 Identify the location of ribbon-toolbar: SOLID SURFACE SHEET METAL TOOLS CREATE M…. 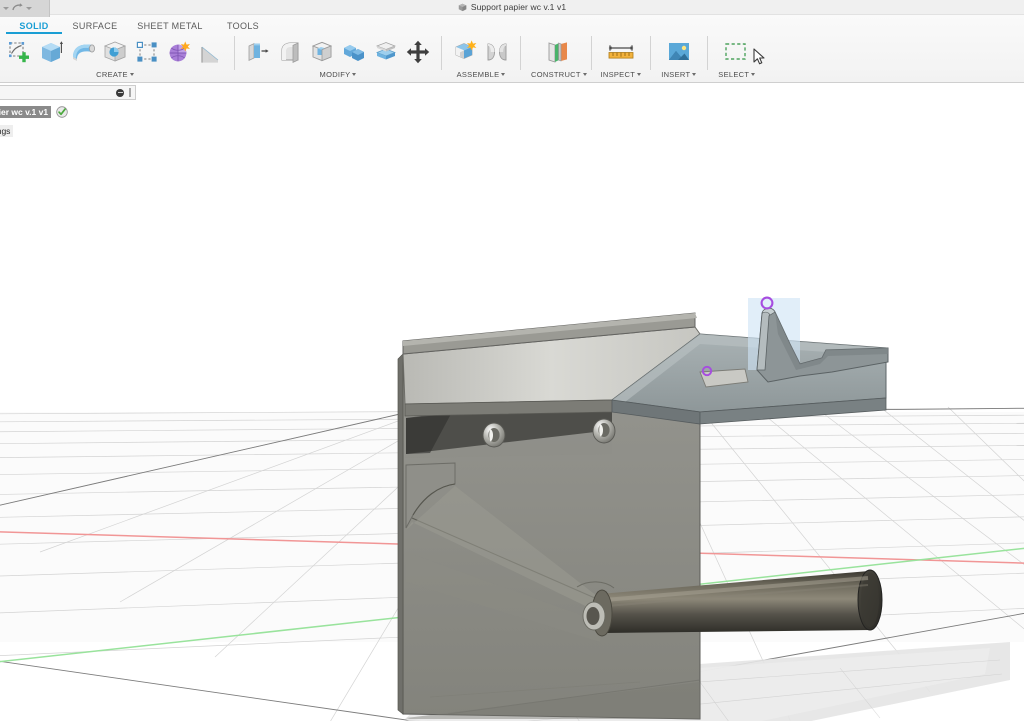
(512, 48).